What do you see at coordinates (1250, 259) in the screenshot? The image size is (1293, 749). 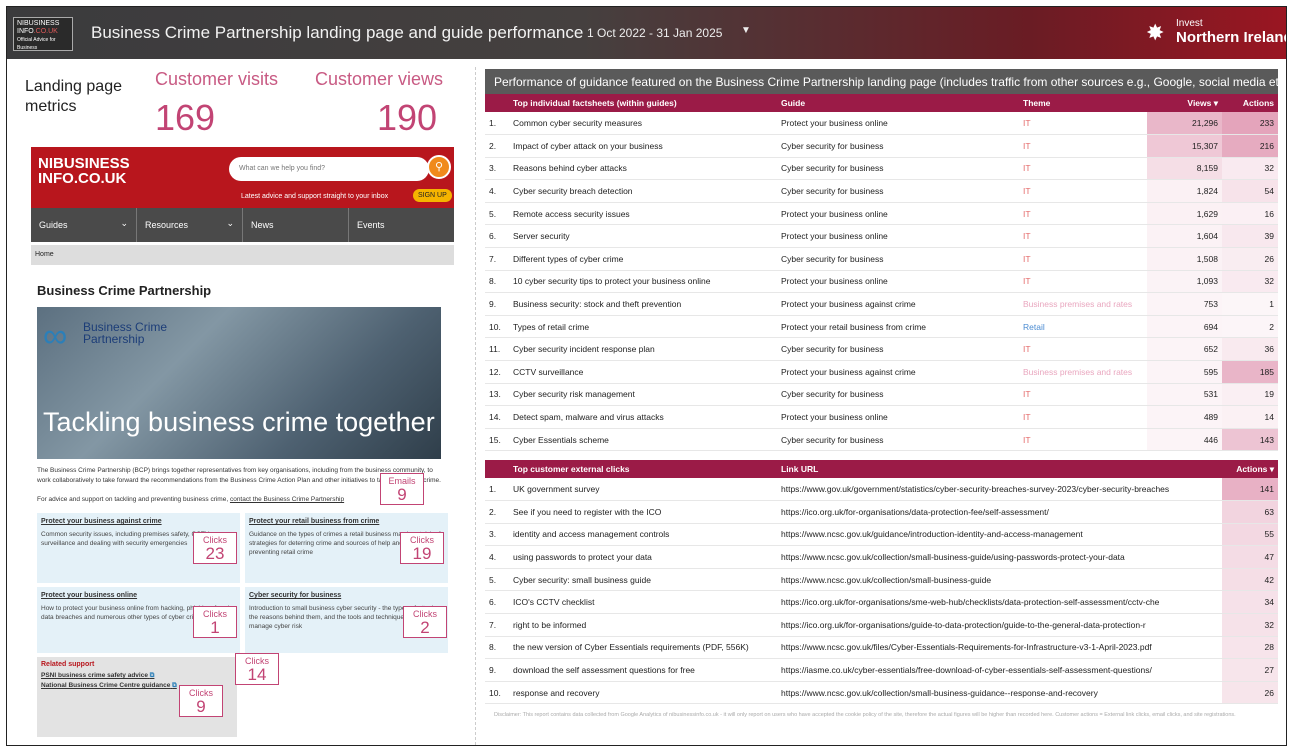 I see `actions-value: 26` at bounding box center [1250, 259].